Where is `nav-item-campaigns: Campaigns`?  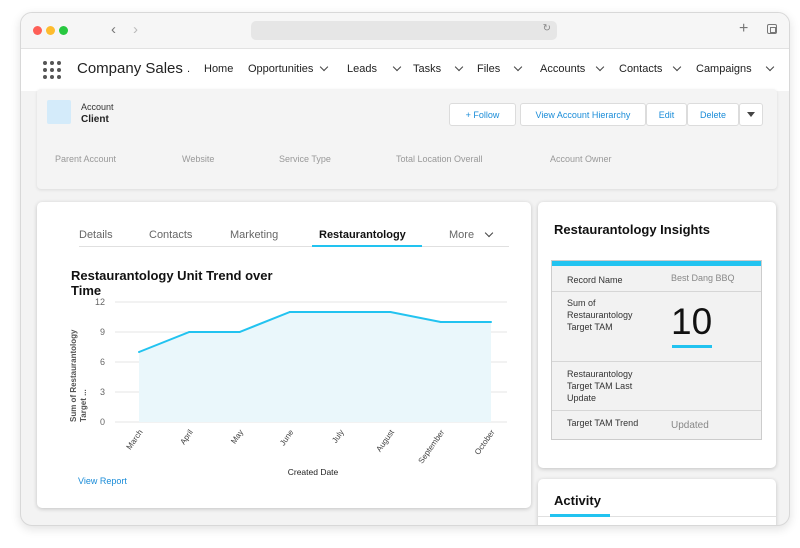 nav-item-campaigns: Campaigns is located at coordinates (735, 68).